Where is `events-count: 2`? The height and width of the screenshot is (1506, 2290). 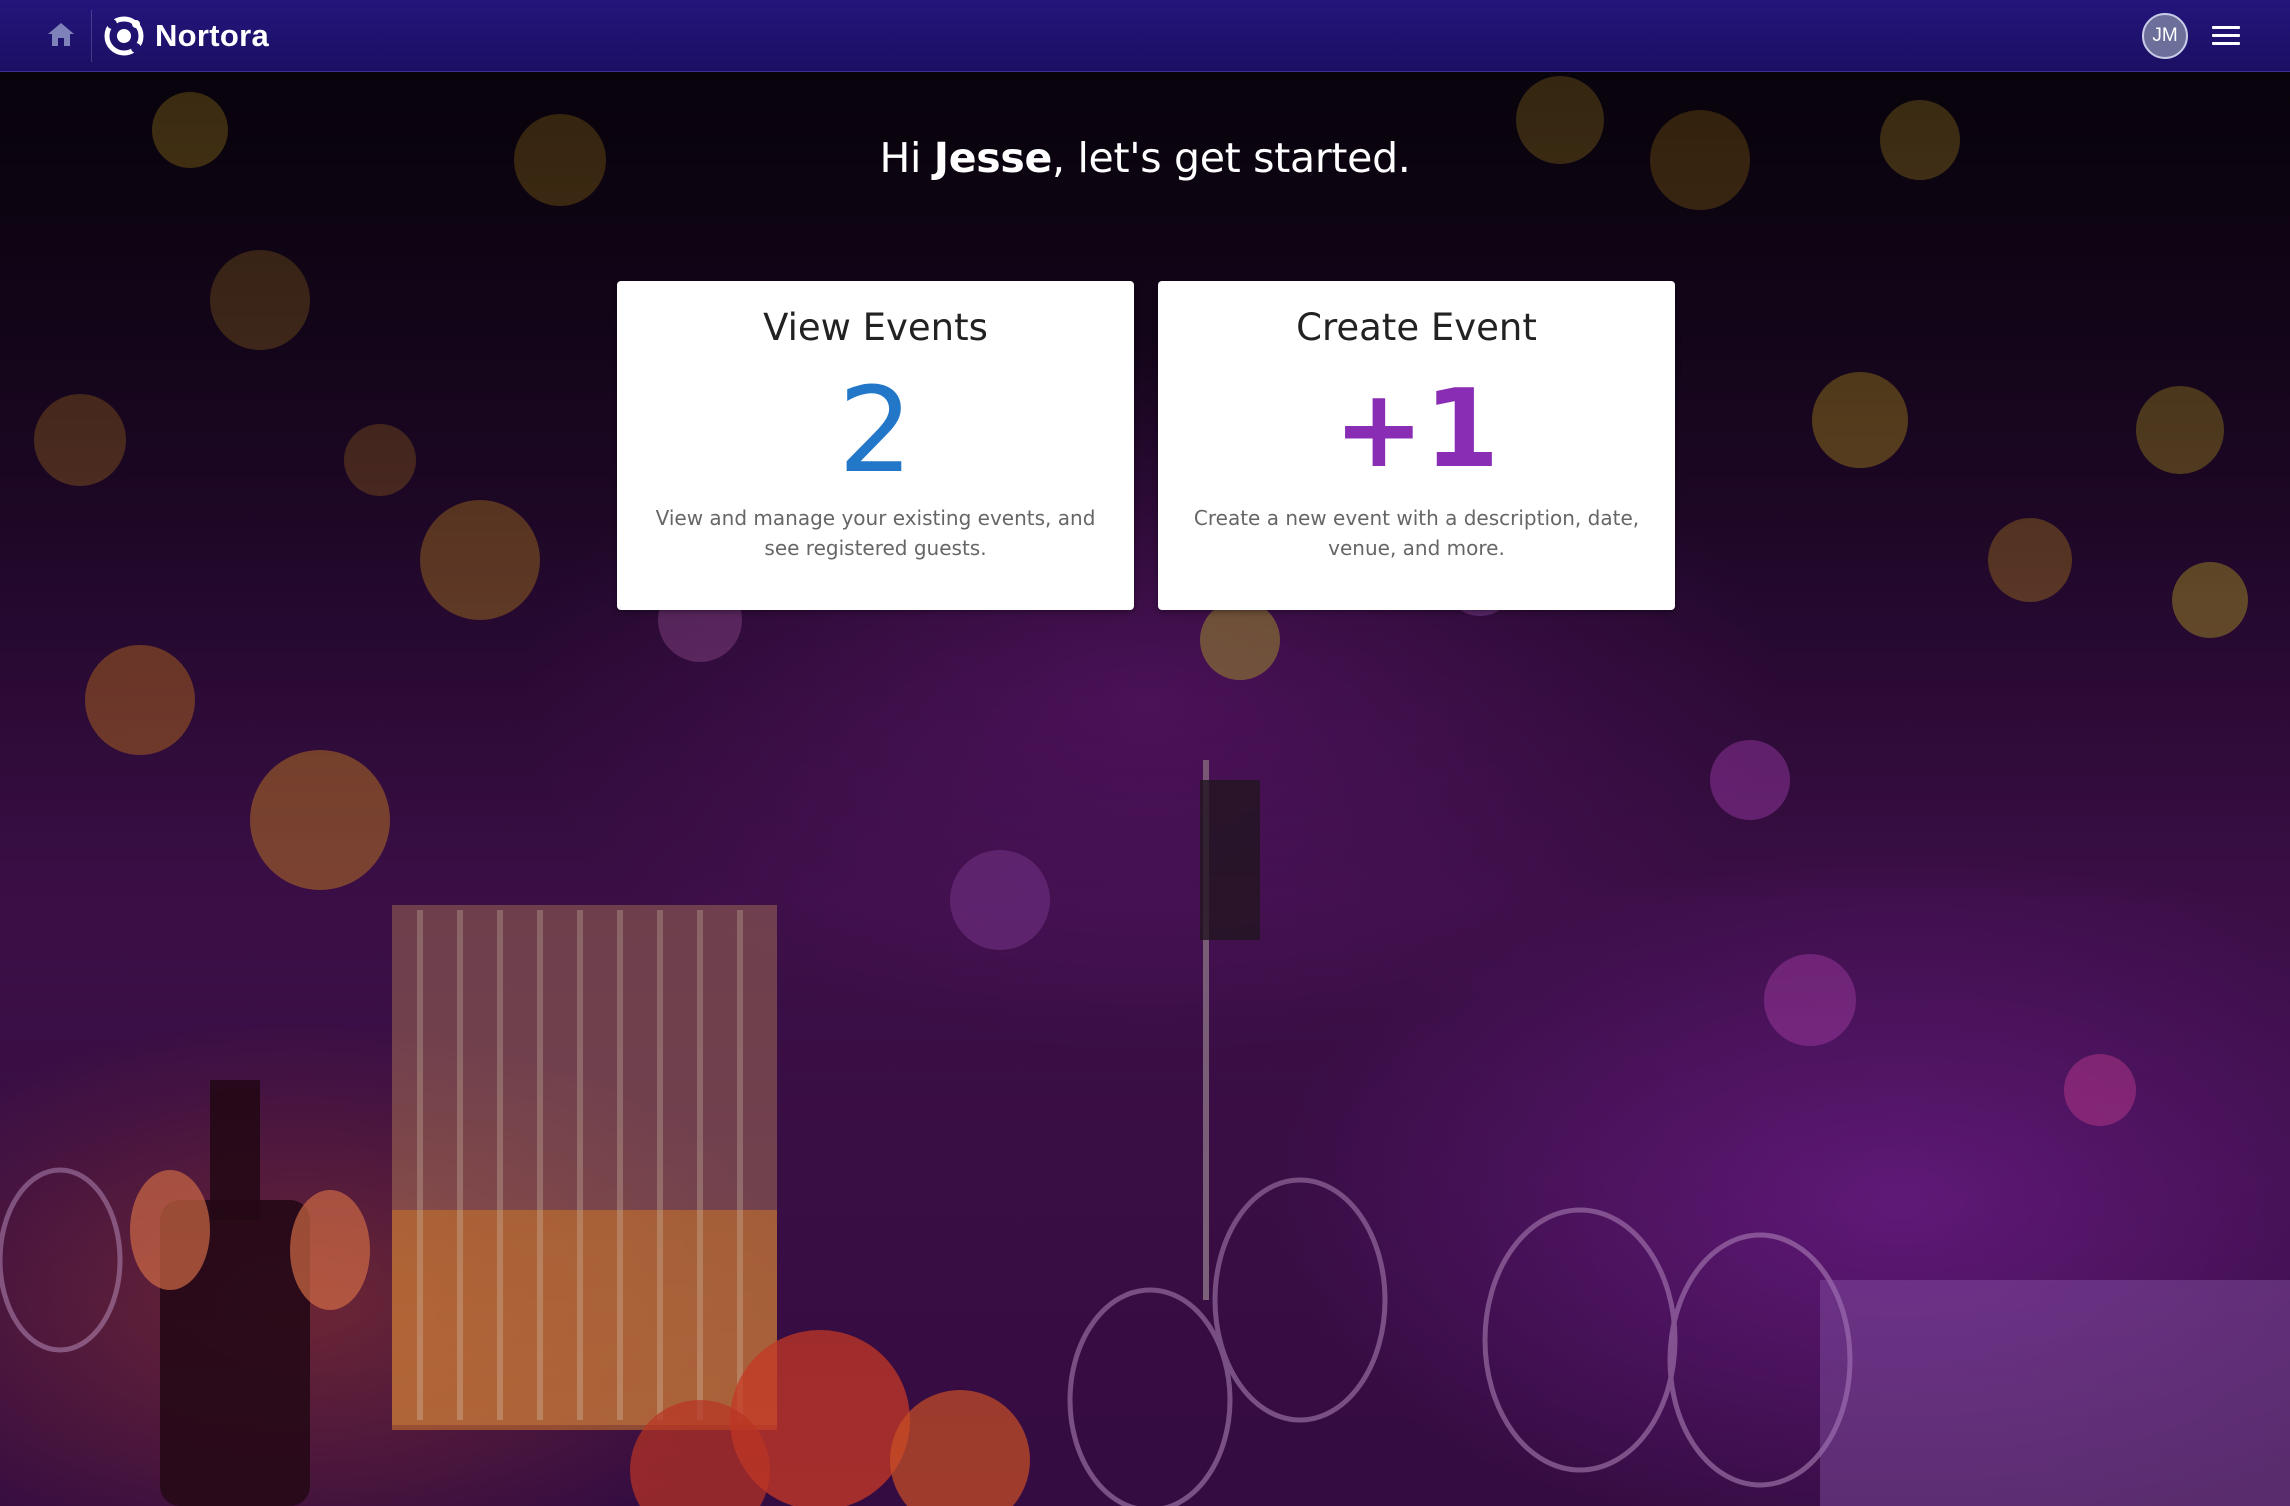
events-count: 2 is located at coordinates (875, 430).